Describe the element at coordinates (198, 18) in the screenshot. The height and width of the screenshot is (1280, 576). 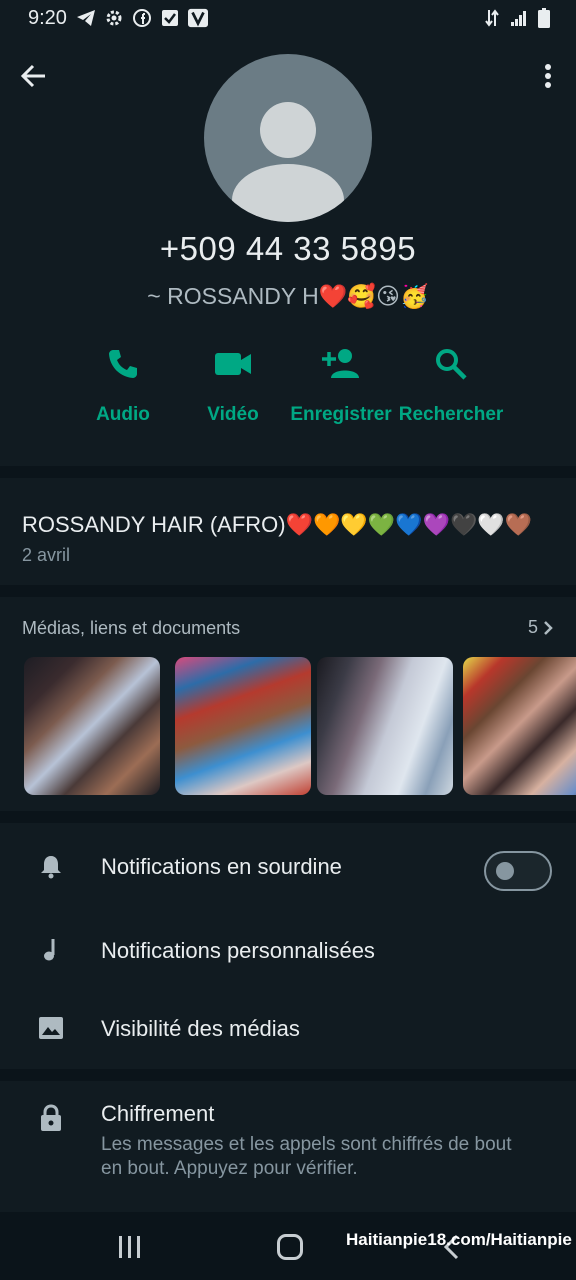
I see `v-app-icon` at that location.